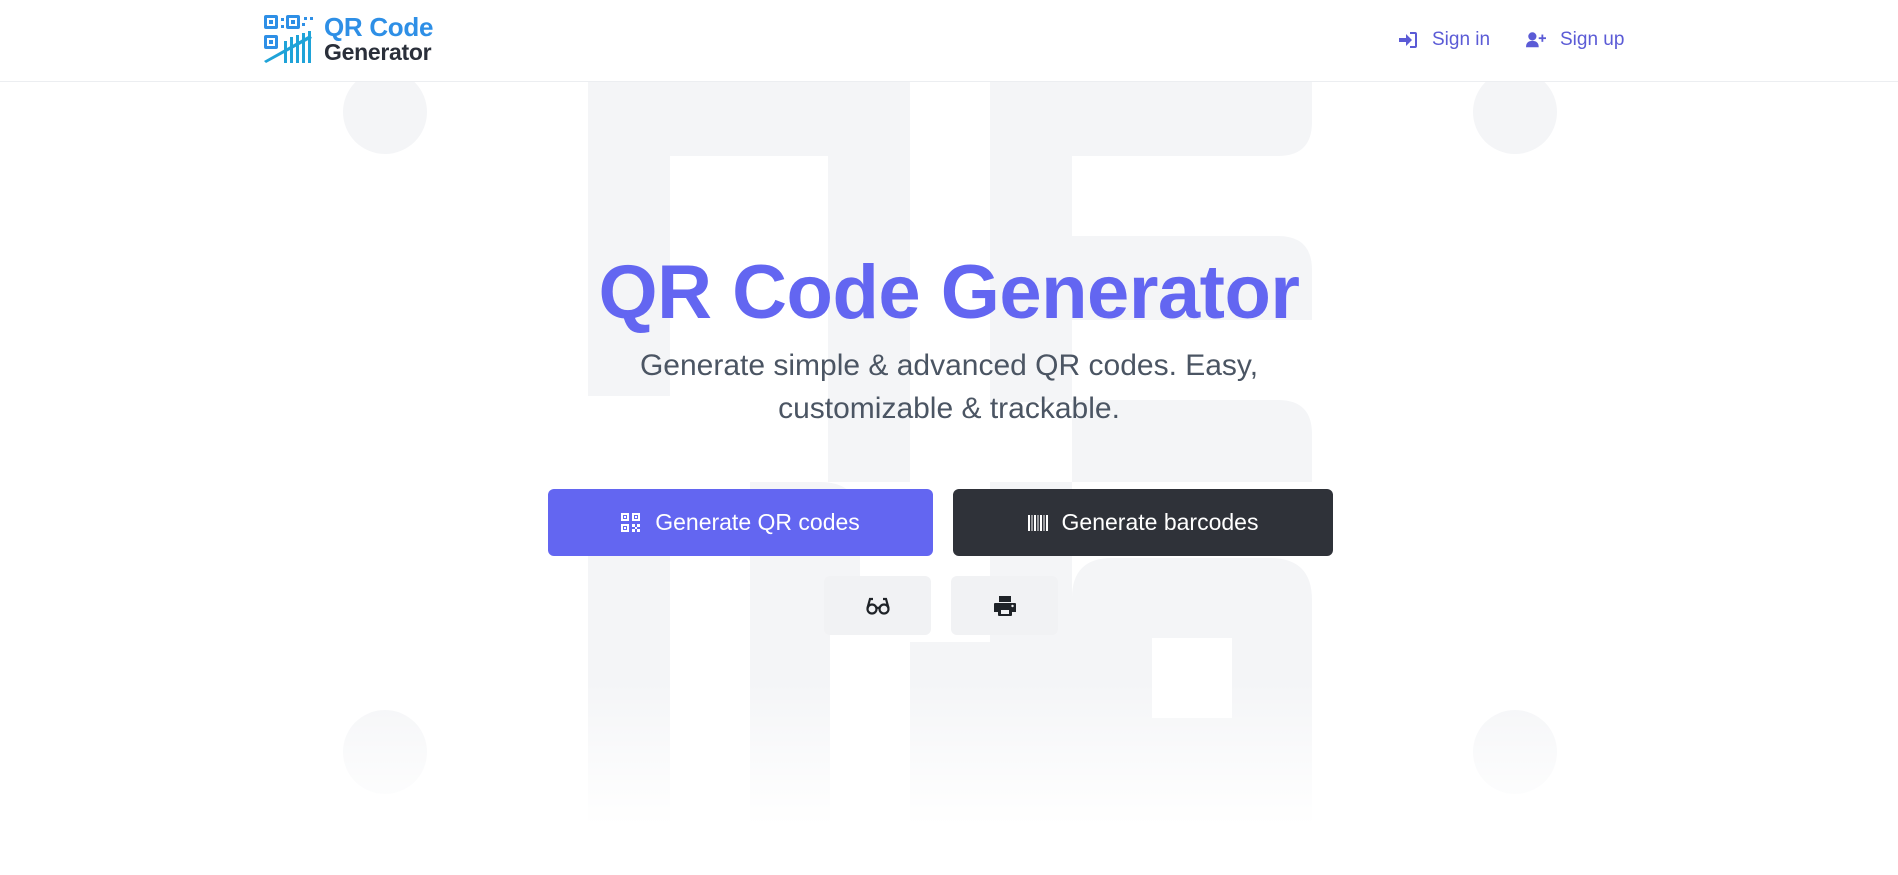 This screenshot has height=875, width=1898. What do you see at coordinates (379, 27) in the screenshot?
I see `logo-title: QR Code` at bounding box center [379, 27].